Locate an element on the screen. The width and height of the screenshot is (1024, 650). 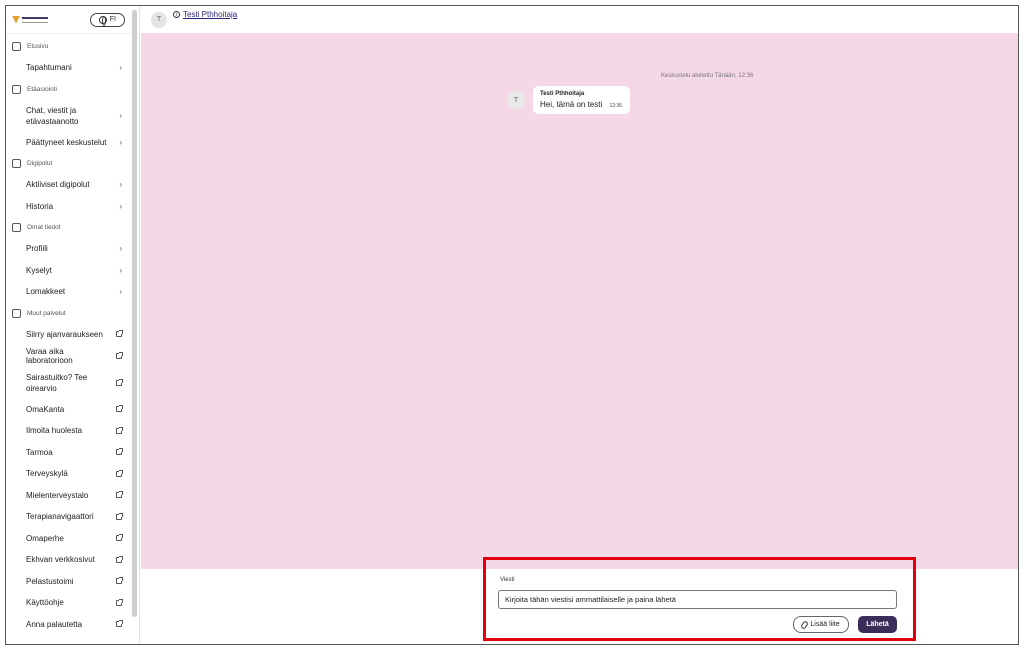
sidebar-item-label: Terveyskylä is located at coordinates (47, 474).